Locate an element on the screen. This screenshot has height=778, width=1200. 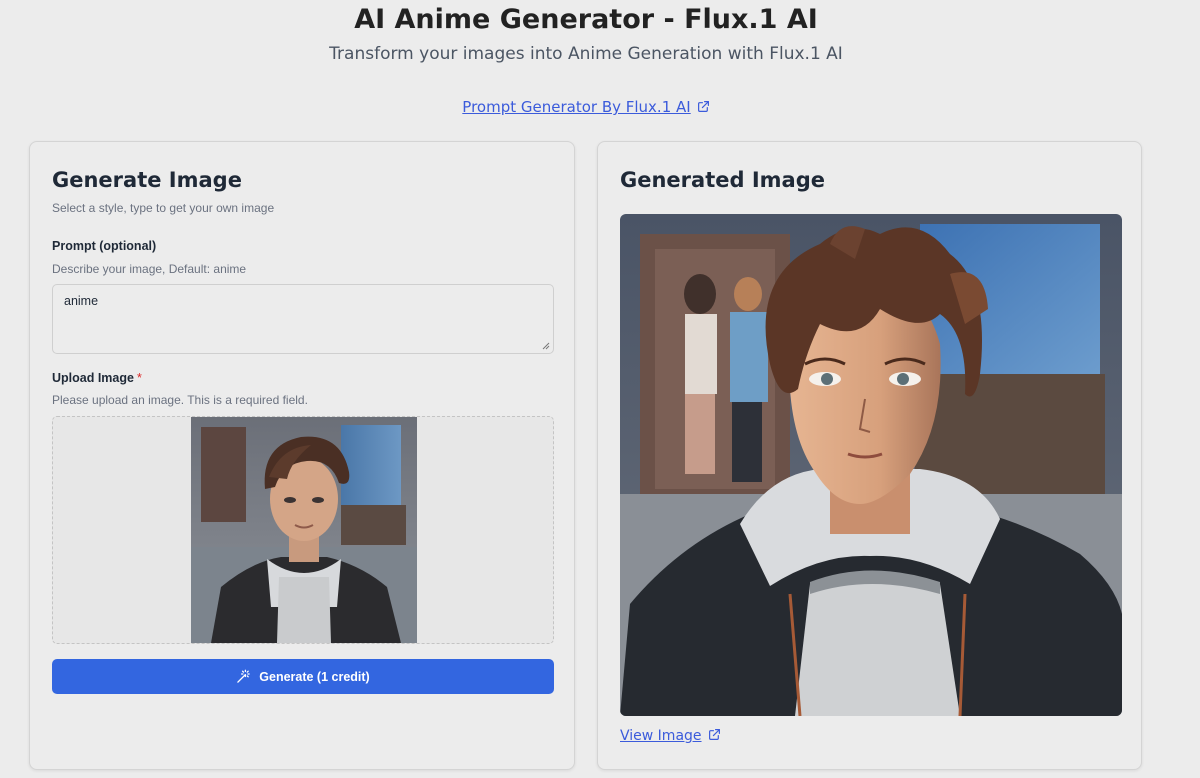
magic-wand-icon is located at coordinates (244, 676).